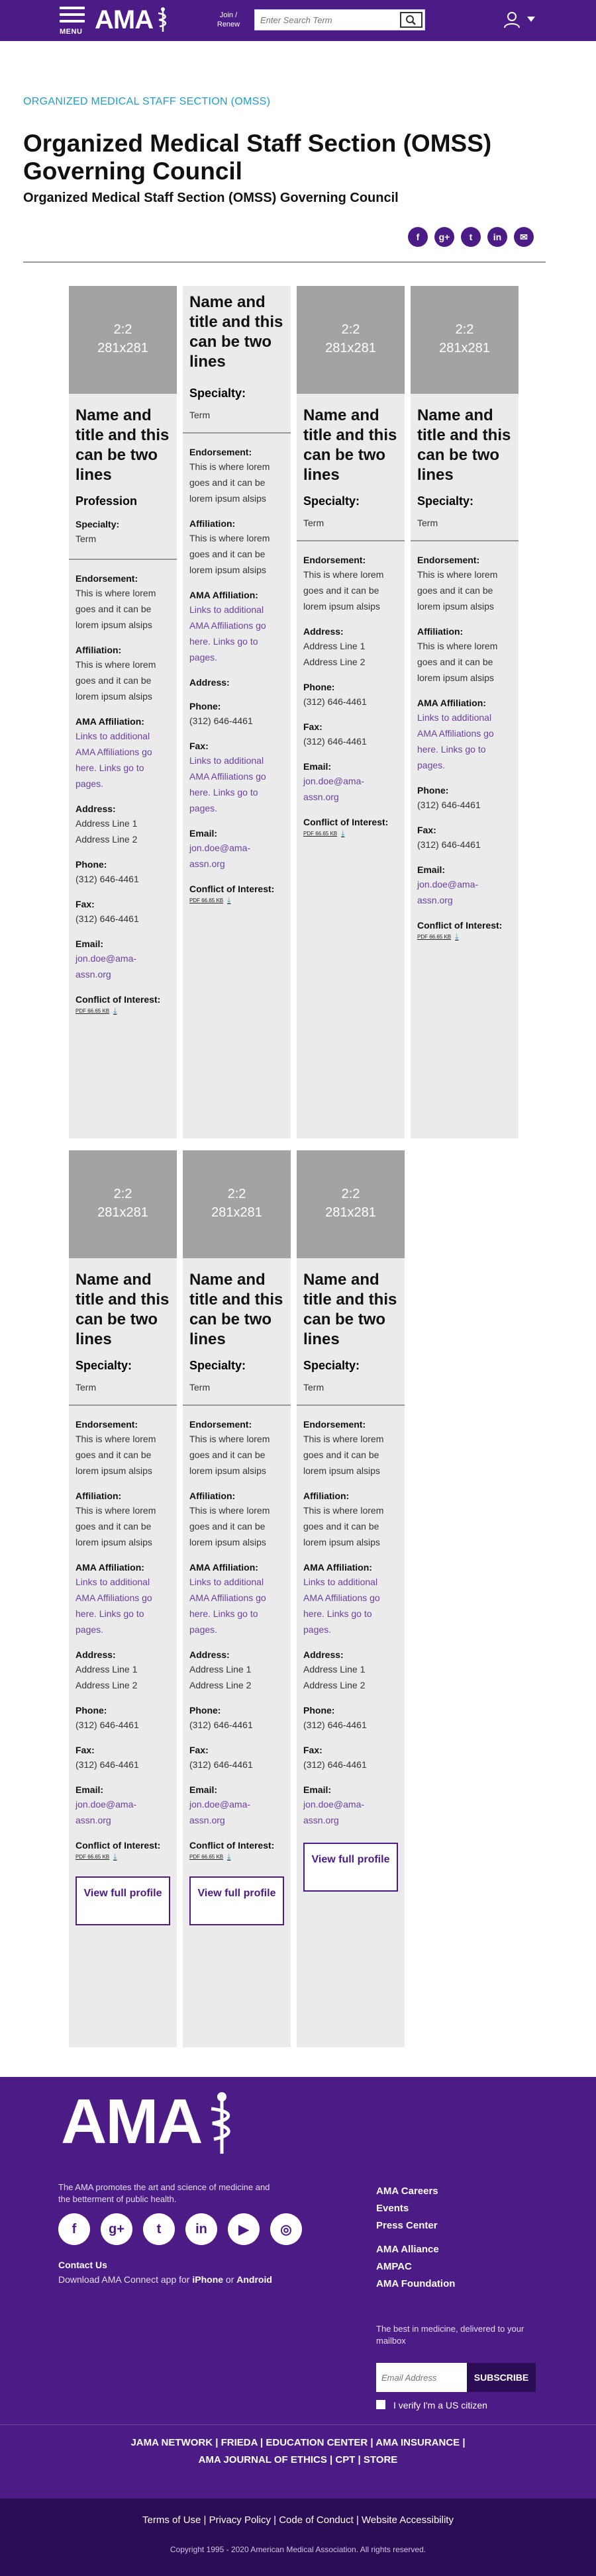 Image resolution: width=596 pixels, height=2576 pixels. Describe the element at coordinates (416, 2284) in the screenshot. I see `ama-foundation-link: AMA Foundation` at that location.